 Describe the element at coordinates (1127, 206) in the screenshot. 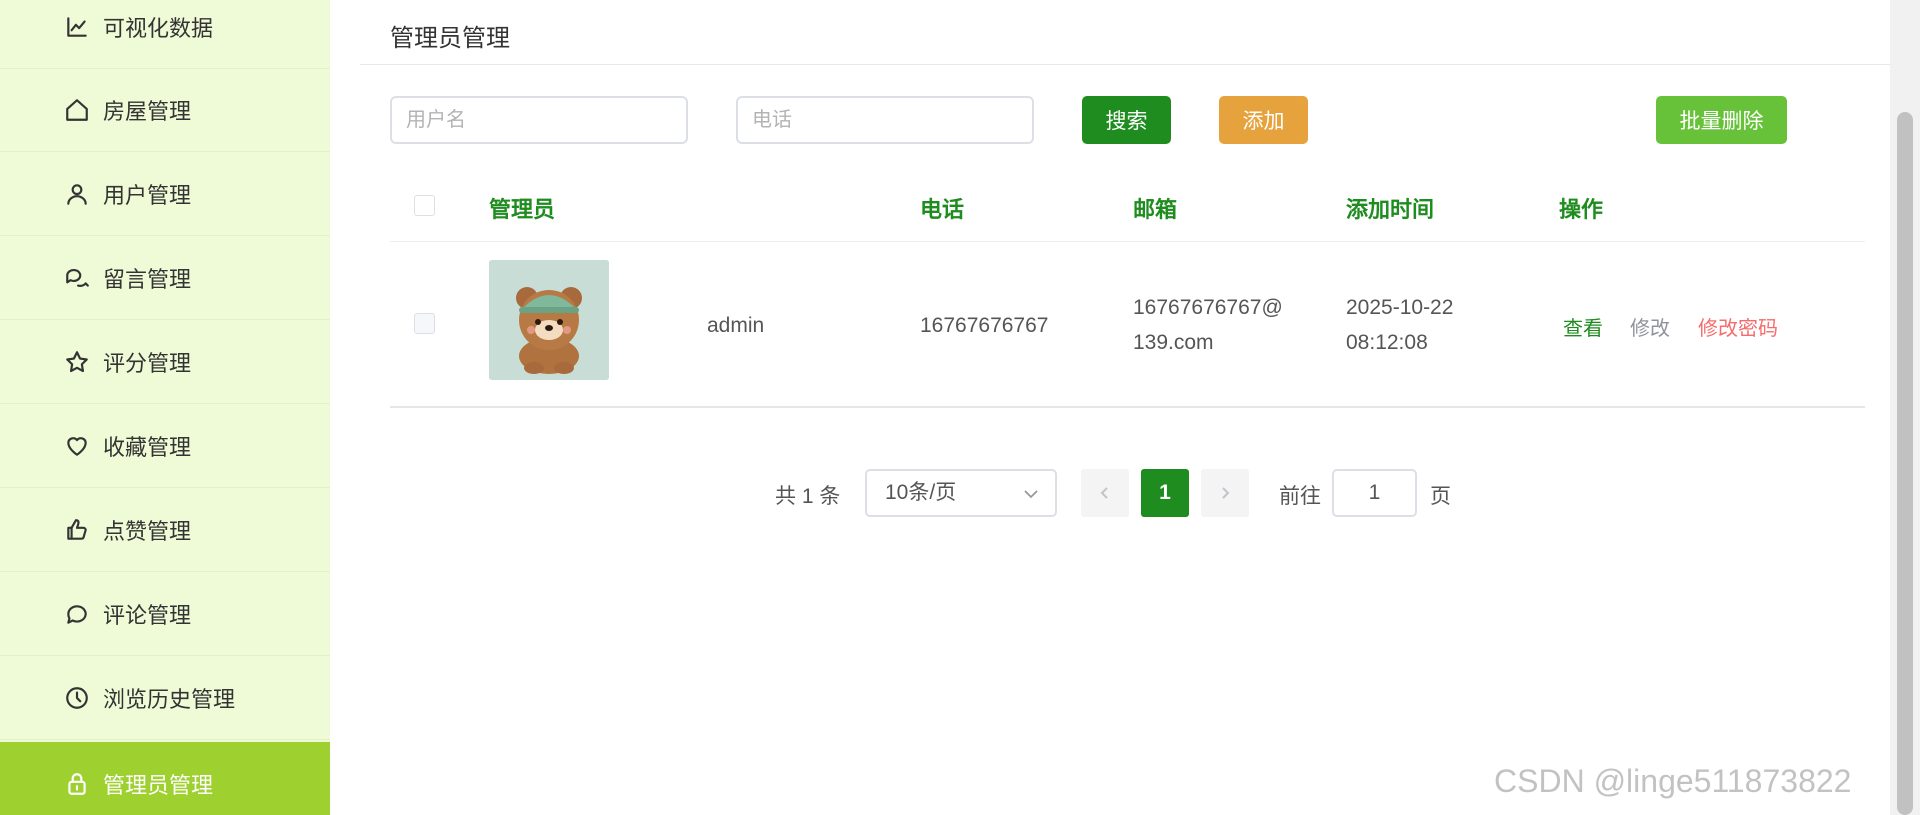

I see `table-header: 管理员 电话 邮箱 添加时间 操作` at that location.